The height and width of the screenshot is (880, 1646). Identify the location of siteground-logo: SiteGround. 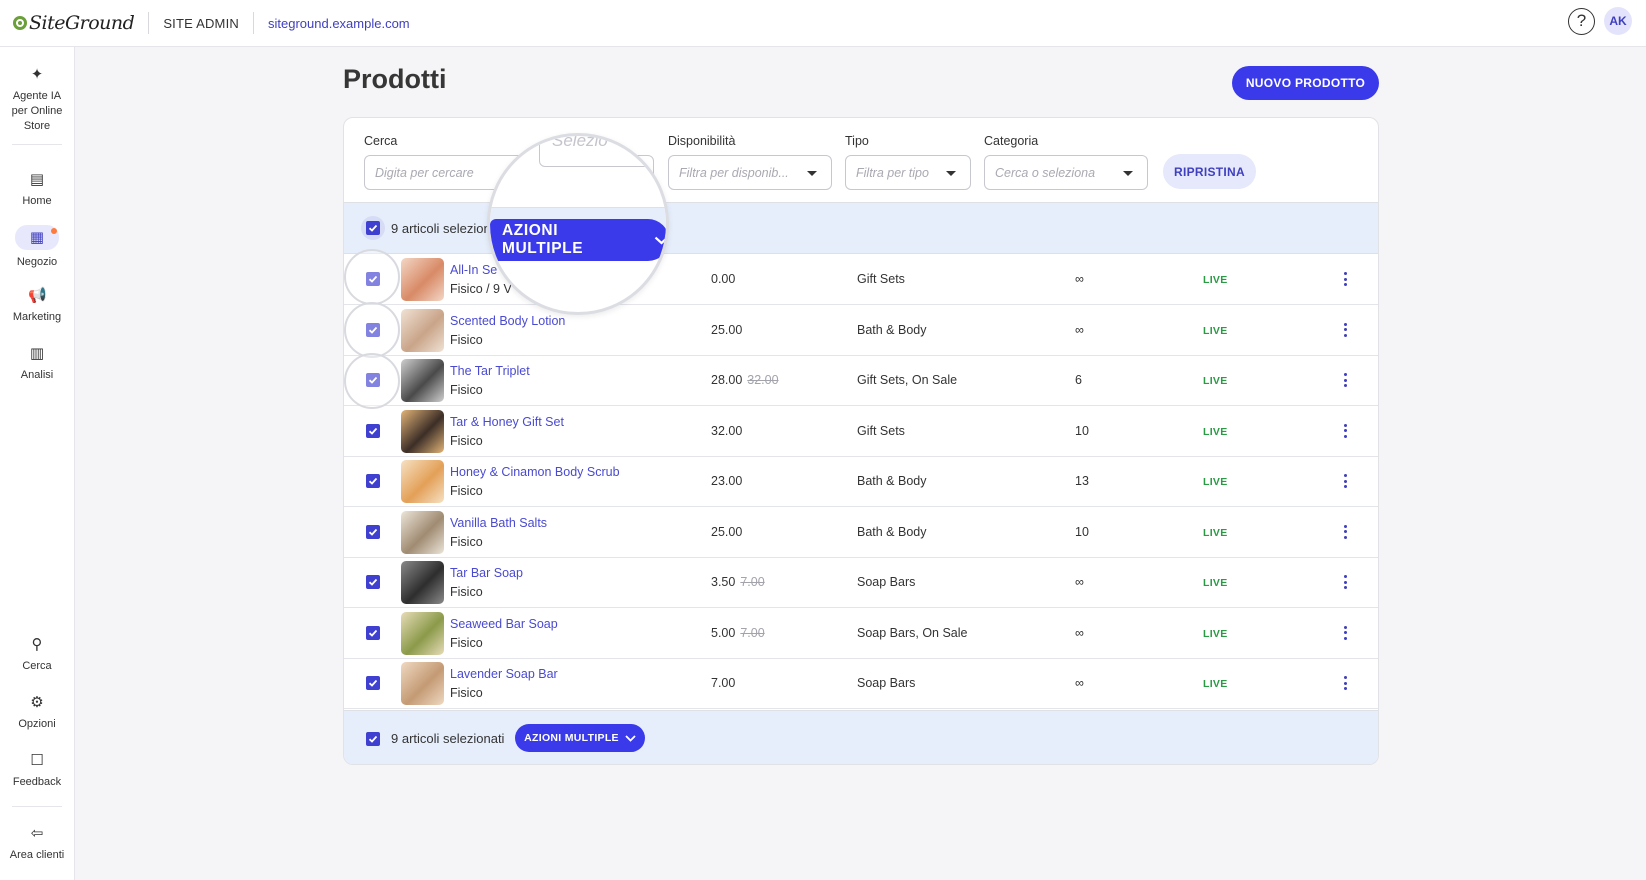
(74, 23).